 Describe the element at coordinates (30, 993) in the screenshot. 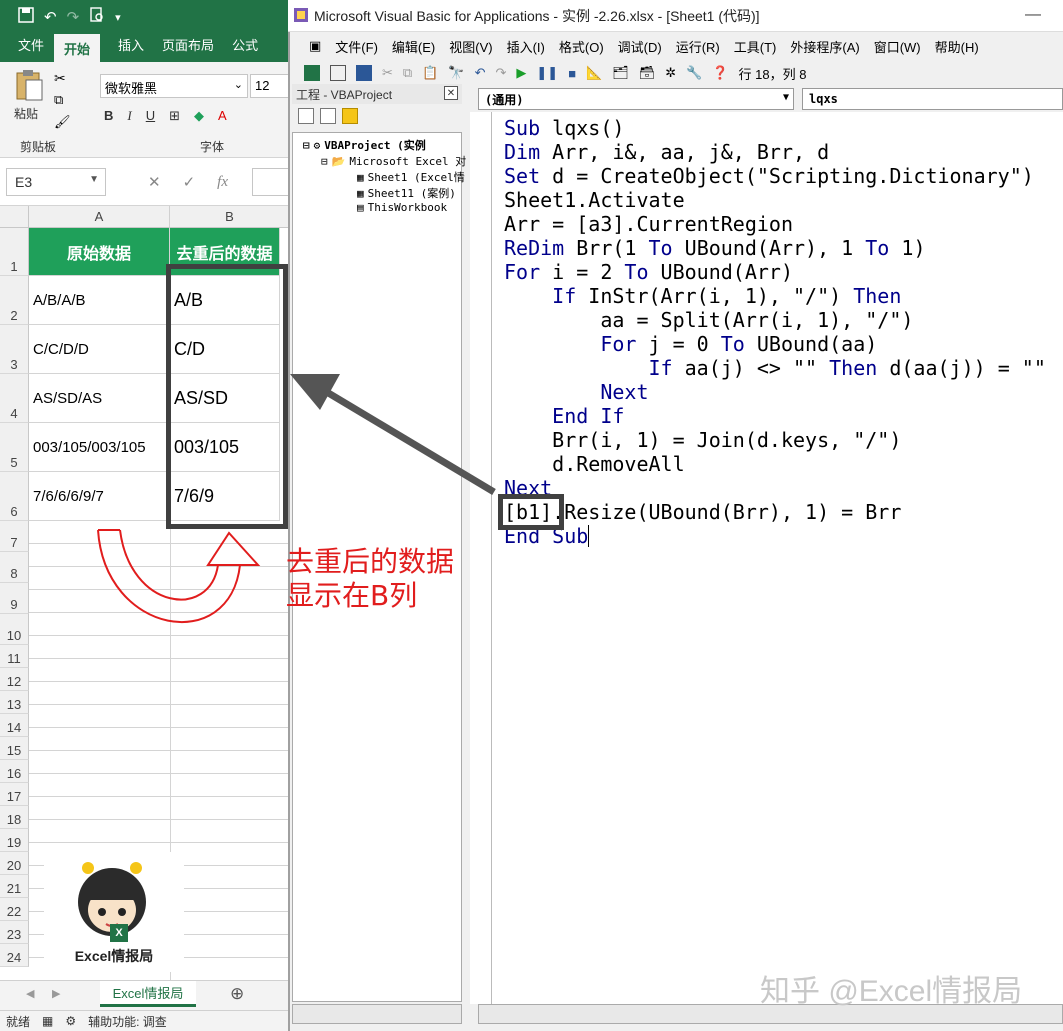

I see `prev-sheet-icon: ◀` at that location.